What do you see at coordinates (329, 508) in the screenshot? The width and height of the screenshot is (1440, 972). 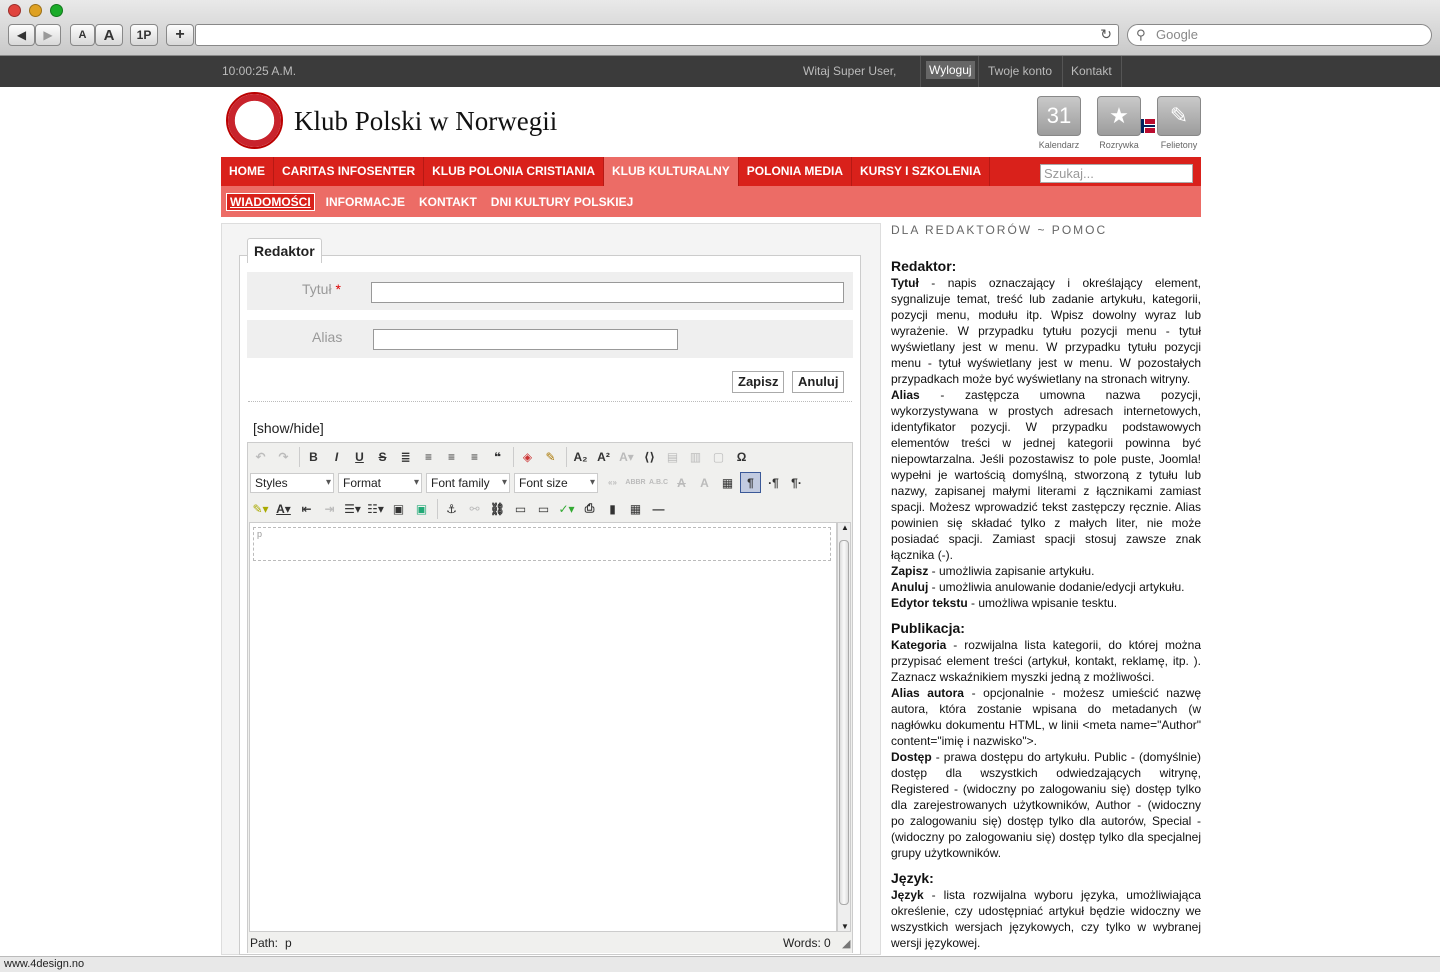 I see `indent-icon: ⇥` at bounding box center [329, 508].